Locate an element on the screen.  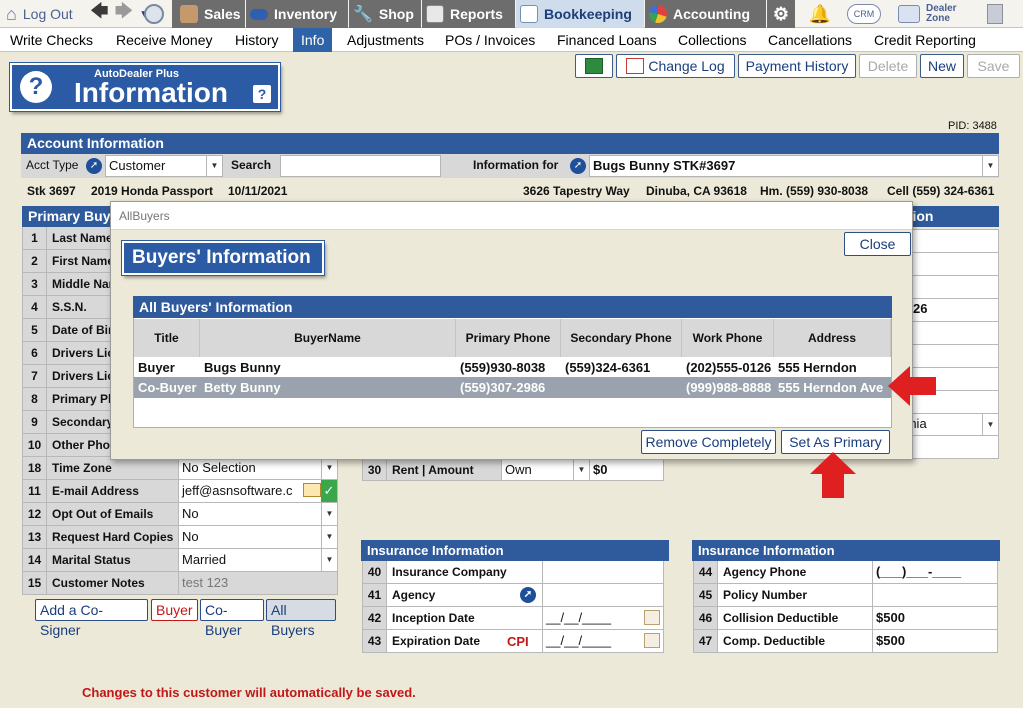
buyers-table-title: All Buyers' Information is located at coordinates (512, 307).